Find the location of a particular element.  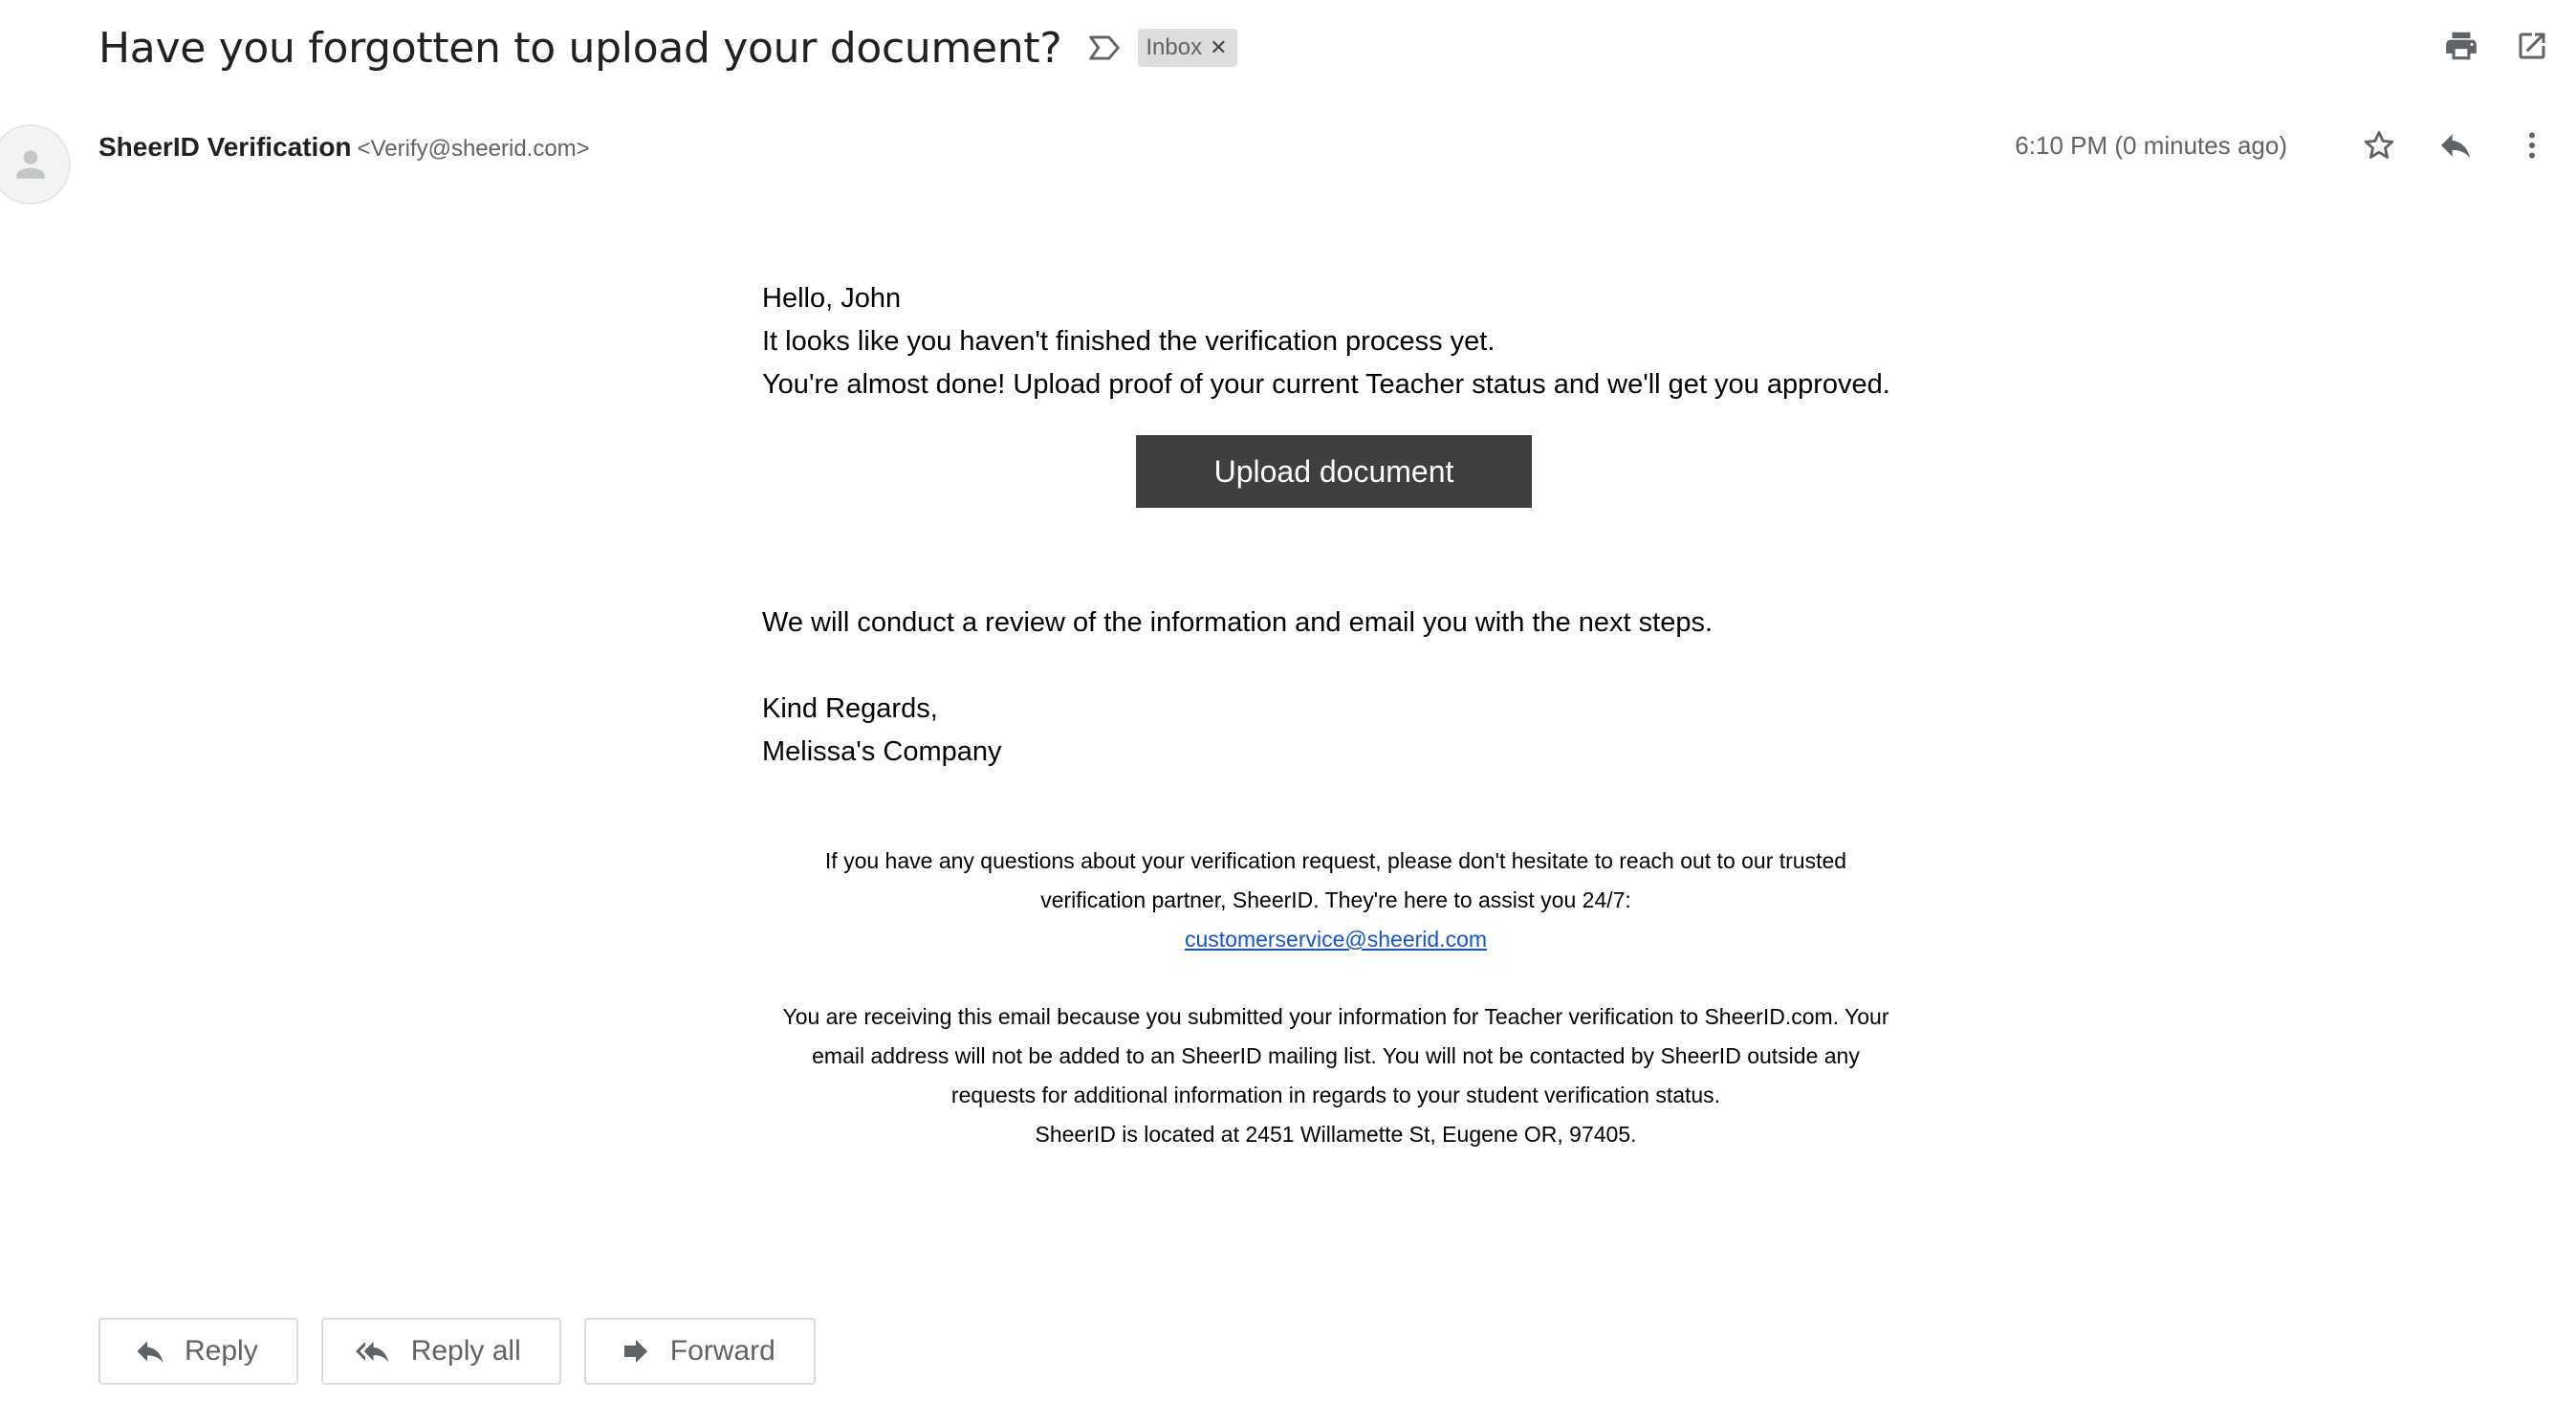

inbox-label-chip: Inbox ✕ is located at coordinates (1187, 48).